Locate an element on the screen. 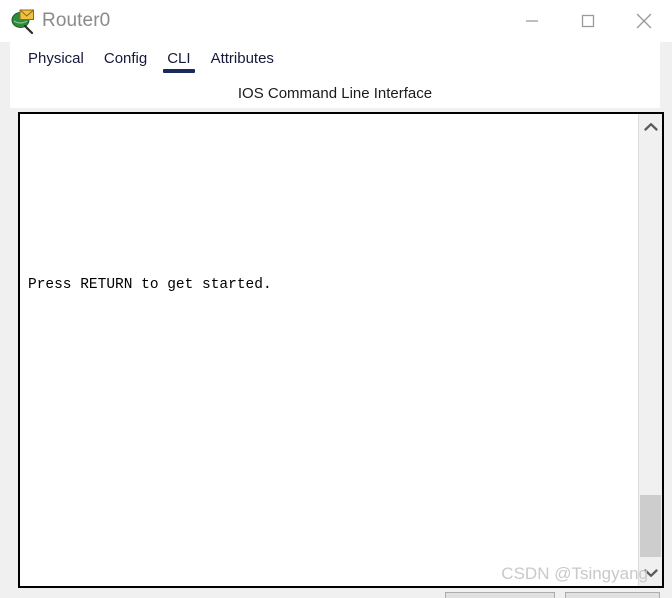 This screenshot has height=598, width=672. tab-config: Config is located at coordinates (125, 57).